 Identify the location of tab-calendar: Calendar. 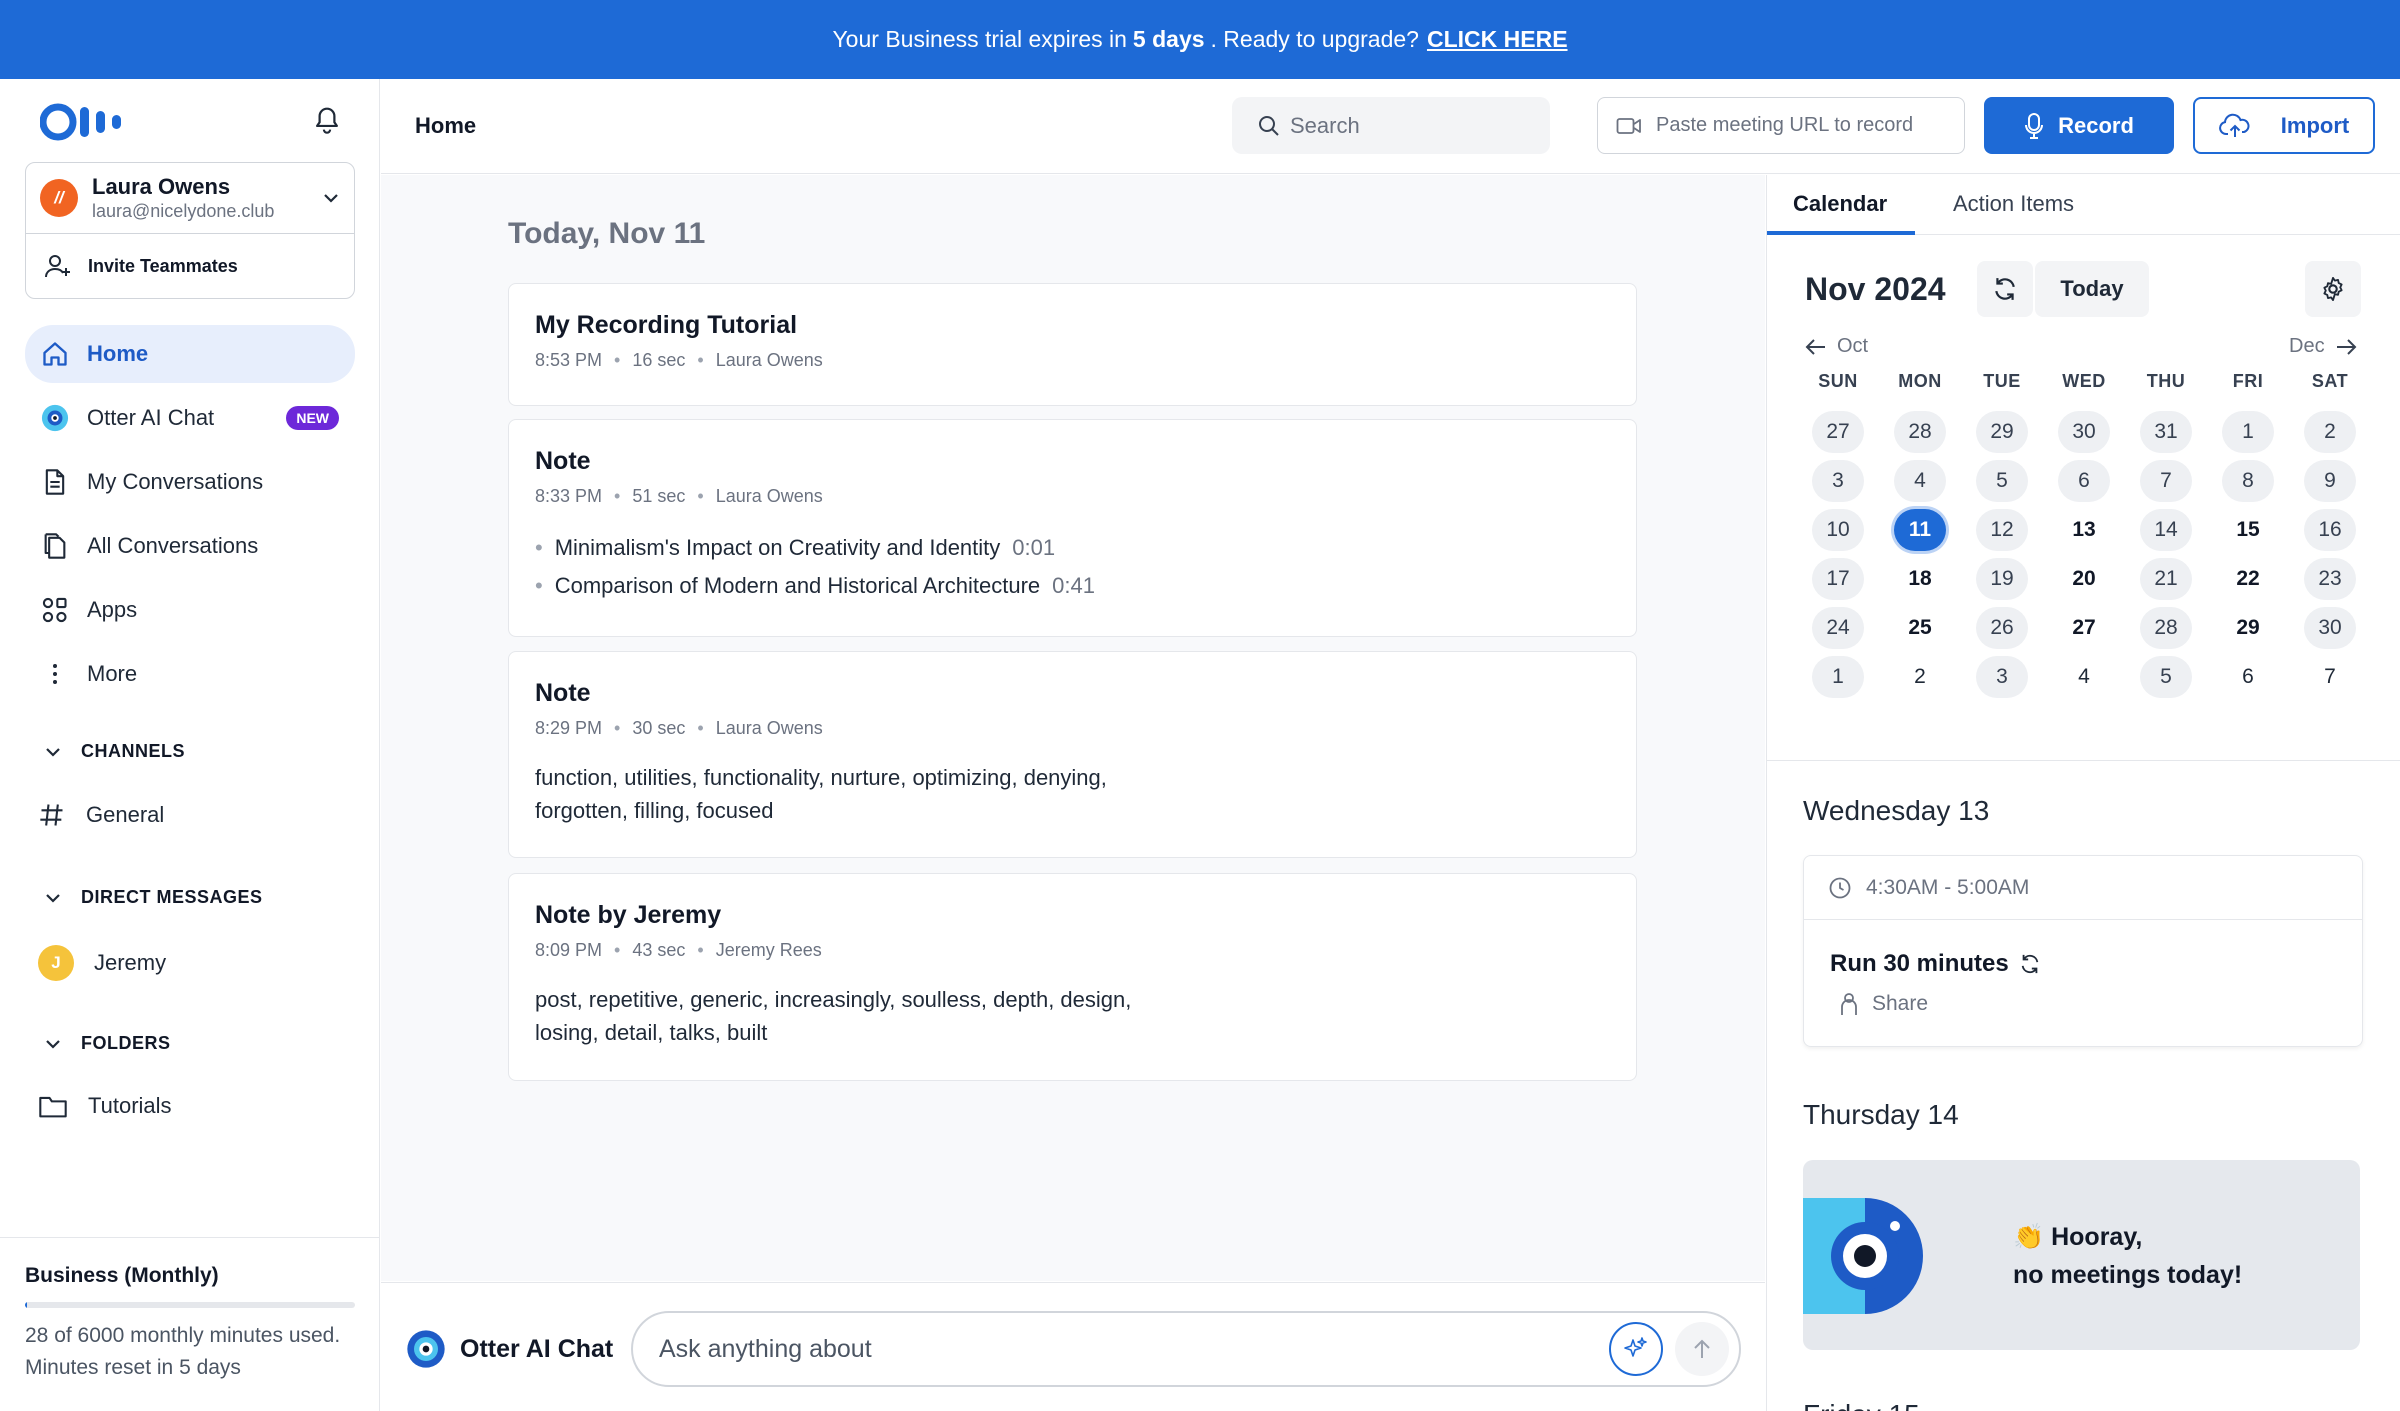
(1840, 204).